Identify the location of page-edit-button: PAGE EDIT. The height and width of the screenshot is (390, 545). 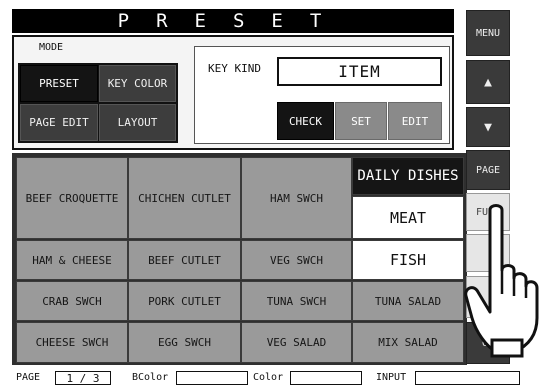
(59, 122).